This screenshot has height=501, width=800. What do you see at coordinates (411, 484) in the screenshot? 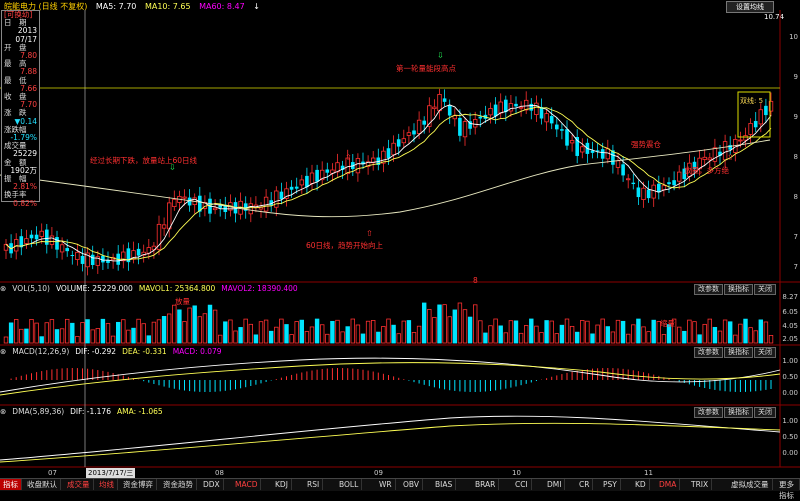
I see `tab-12: OBV` at bounding box center [411, 484].